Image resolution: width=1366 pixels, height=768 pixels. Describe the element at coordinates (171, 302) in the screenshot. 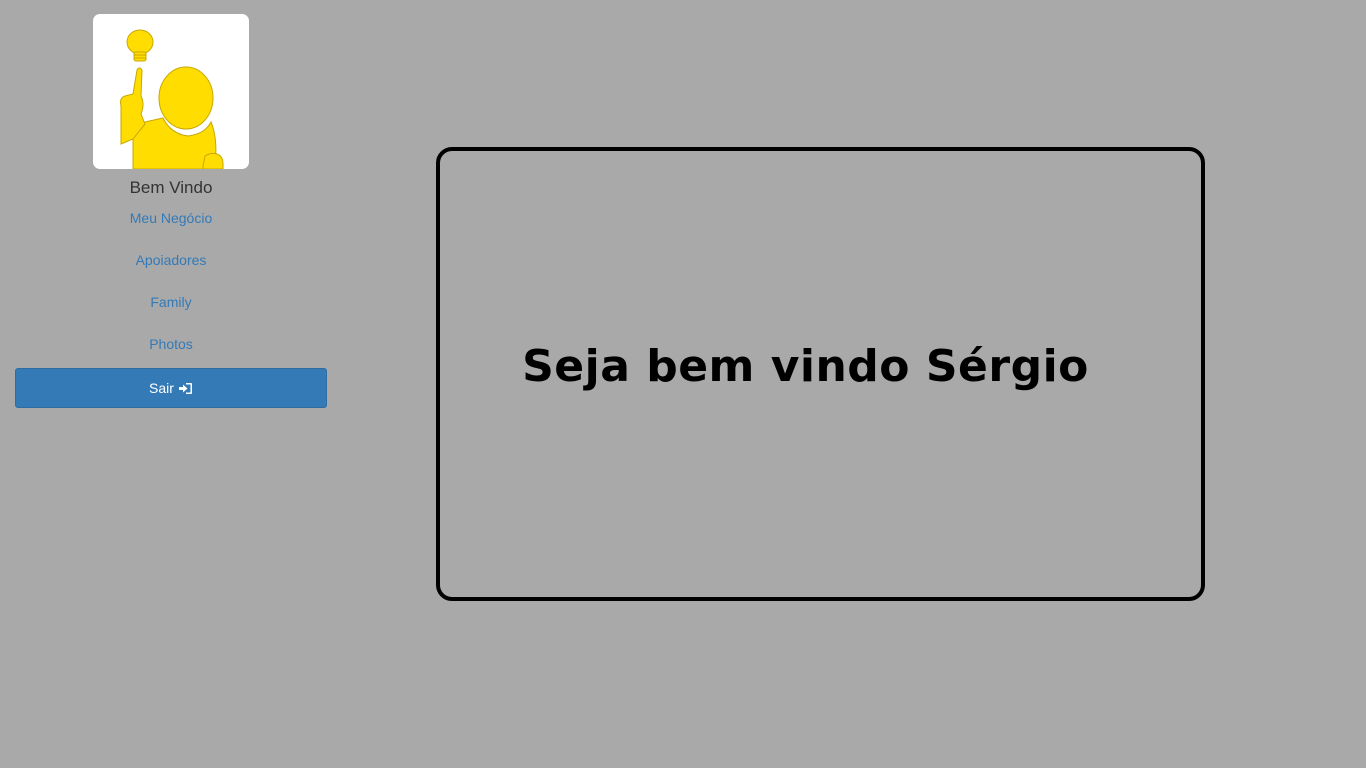

I see `sidebar-item-label: Family` at that location.